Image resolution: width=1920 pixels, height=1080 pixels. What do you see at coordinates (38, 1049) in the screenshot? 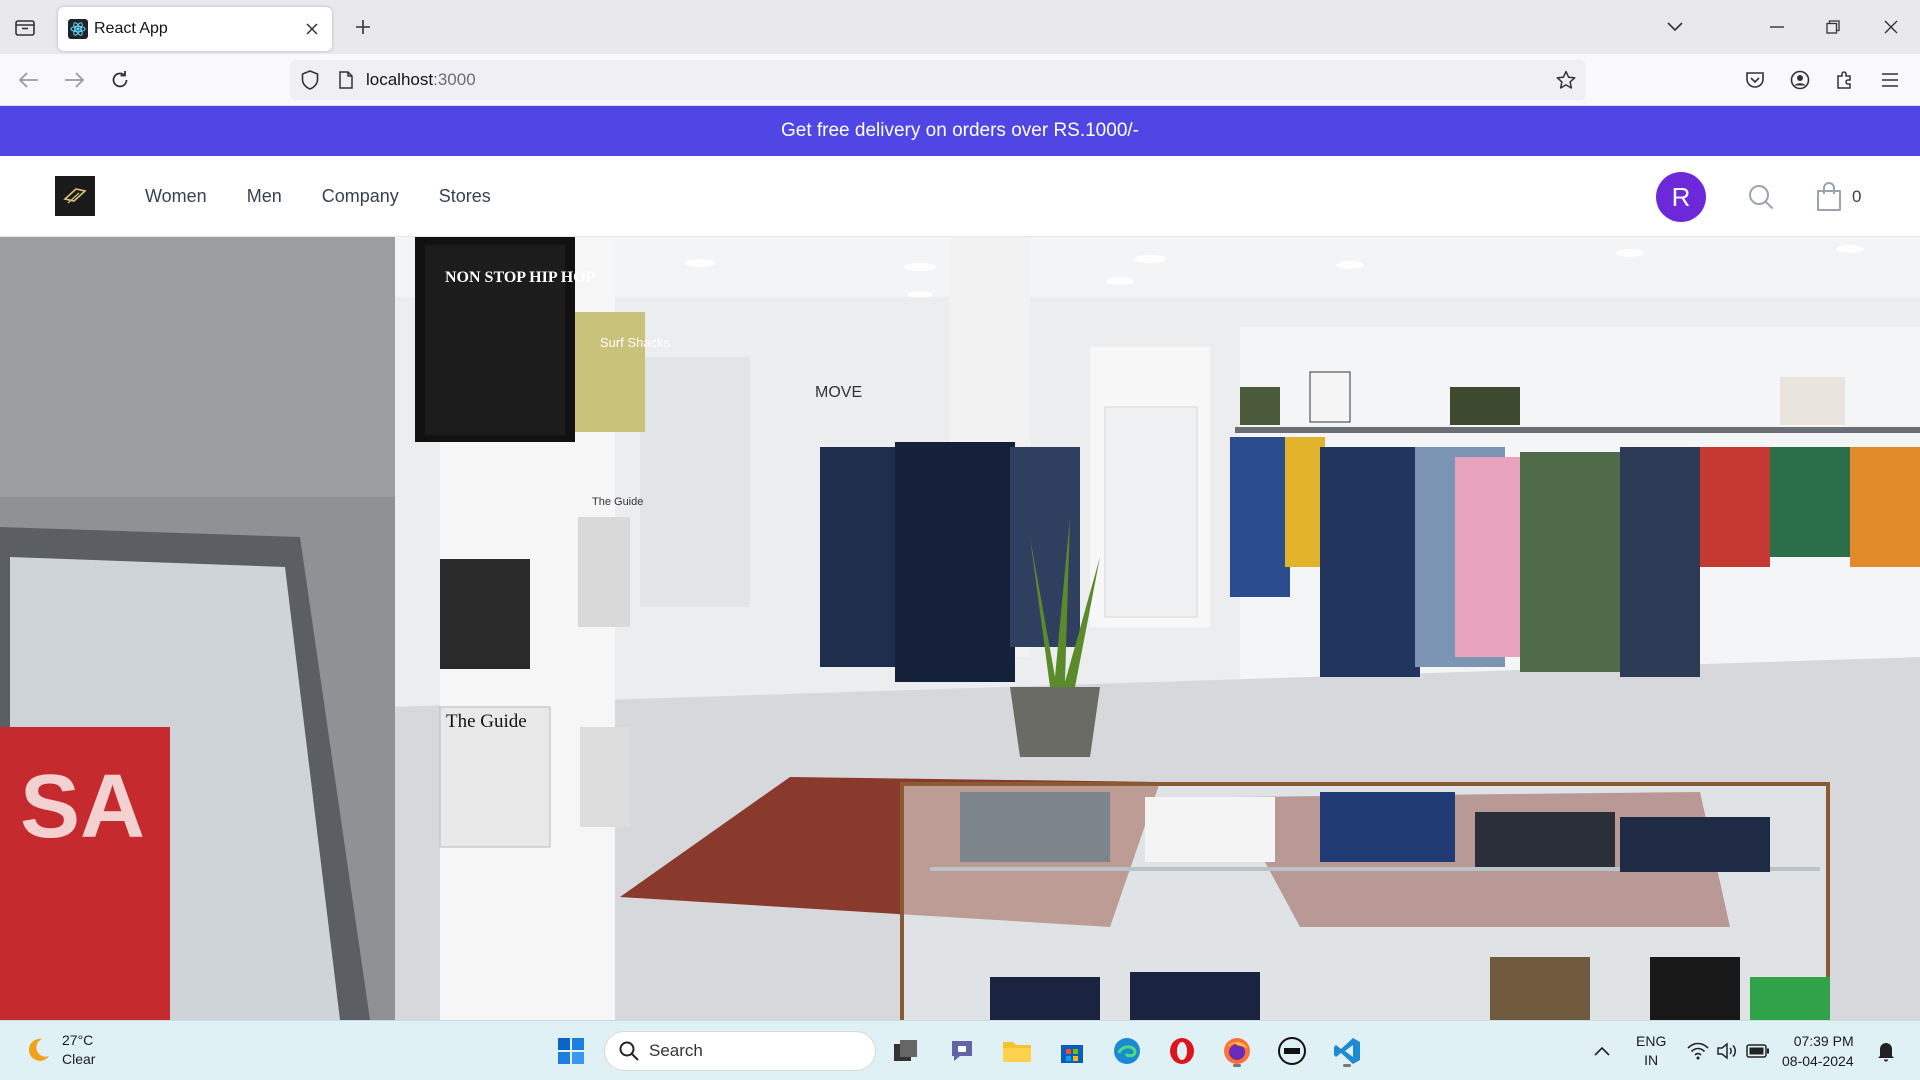
I see `moon-icon` at bounding box center [38, 1049].